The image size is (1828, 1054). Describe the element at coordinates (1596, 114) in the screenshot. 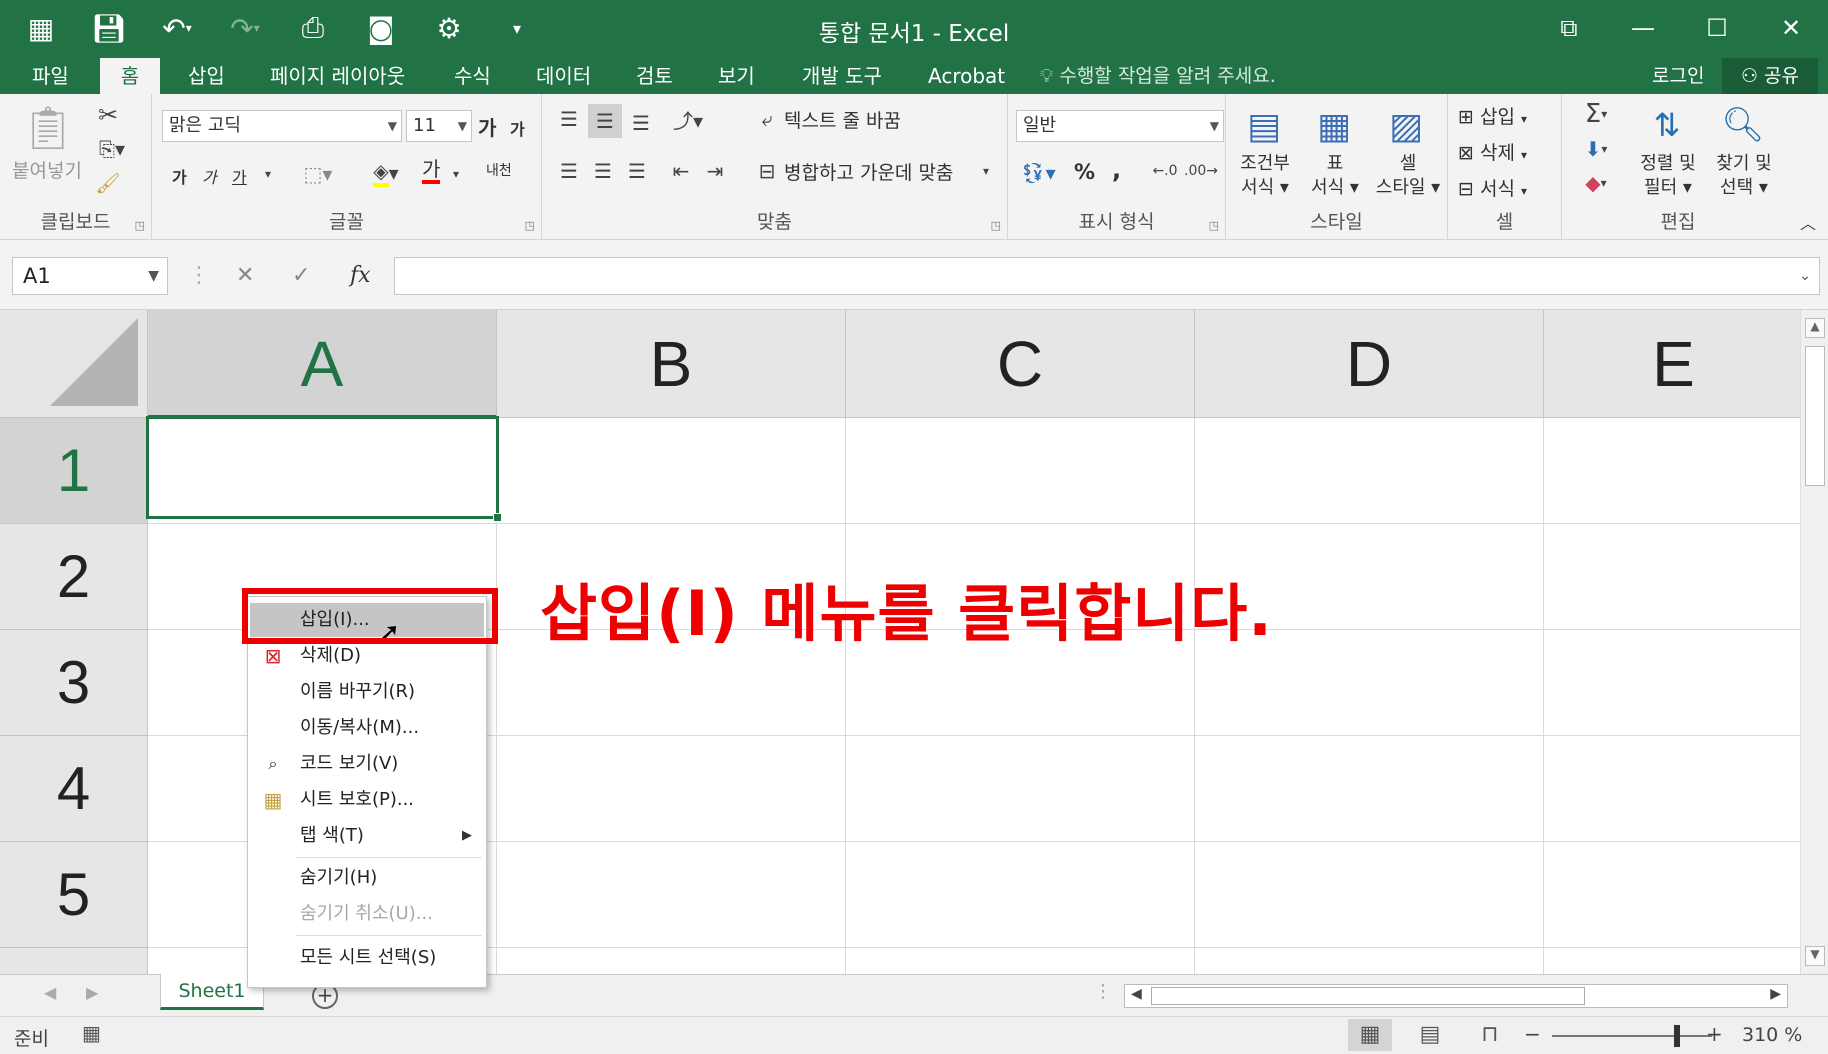

I see `autosum-icon: Σ ▾` at that location.